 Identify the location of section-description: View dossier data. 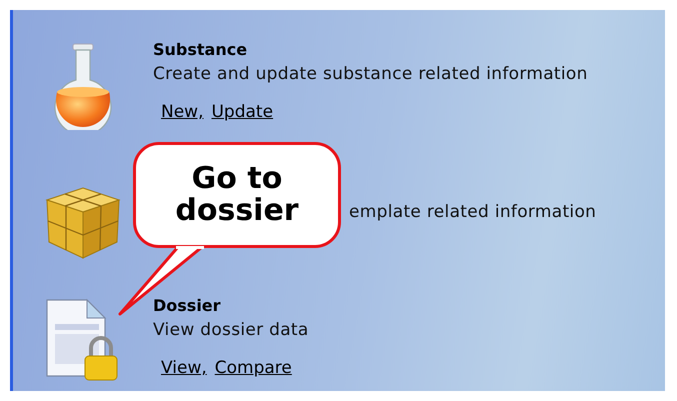
(231, 330).